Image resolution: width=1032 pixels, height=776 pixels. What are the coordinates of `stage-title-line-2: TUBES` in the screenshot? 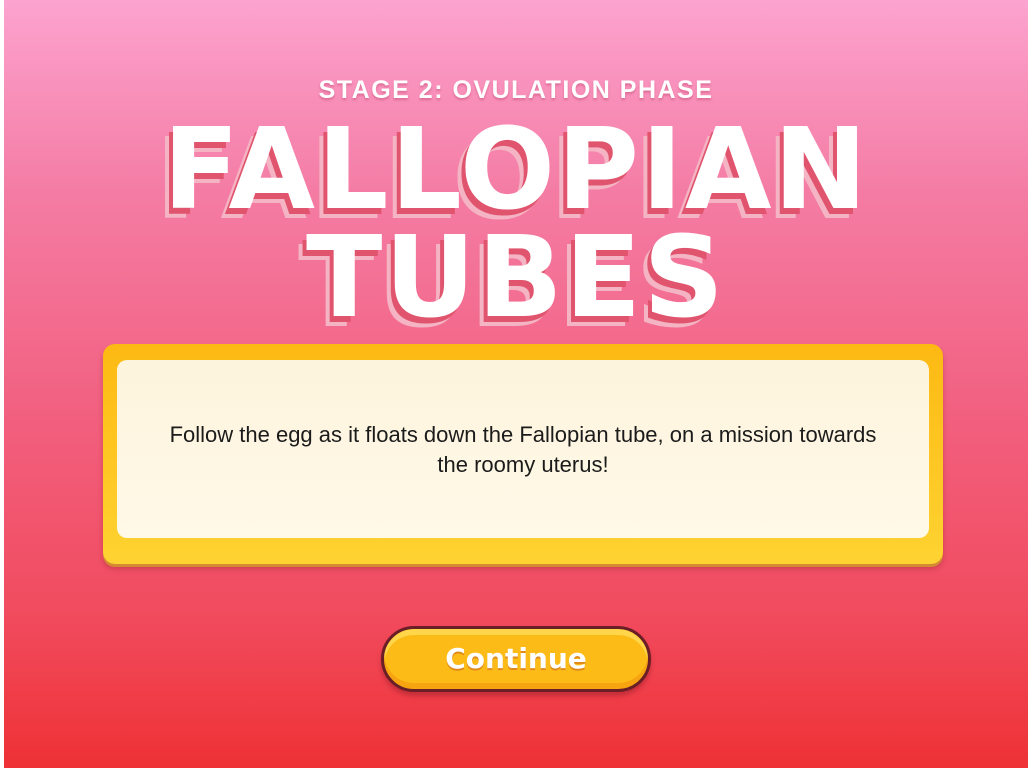 It's located at (516, 278).